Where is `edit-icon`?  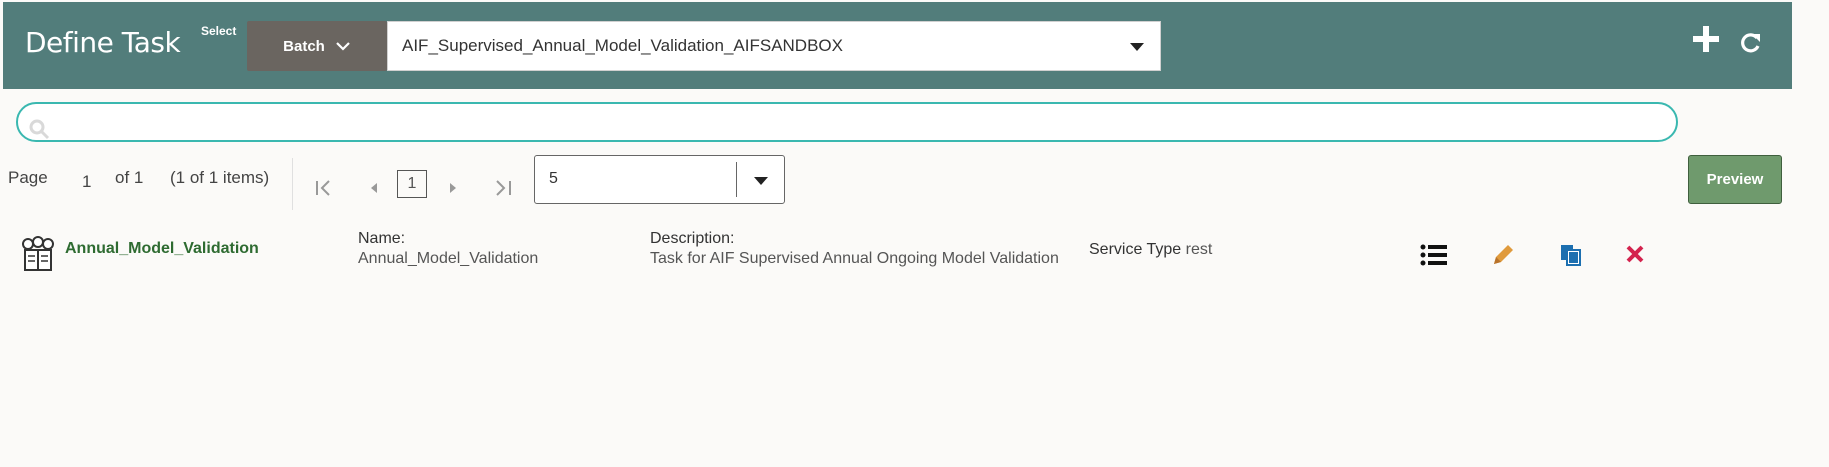 edit-icon is located at coordinates (1504, 255).